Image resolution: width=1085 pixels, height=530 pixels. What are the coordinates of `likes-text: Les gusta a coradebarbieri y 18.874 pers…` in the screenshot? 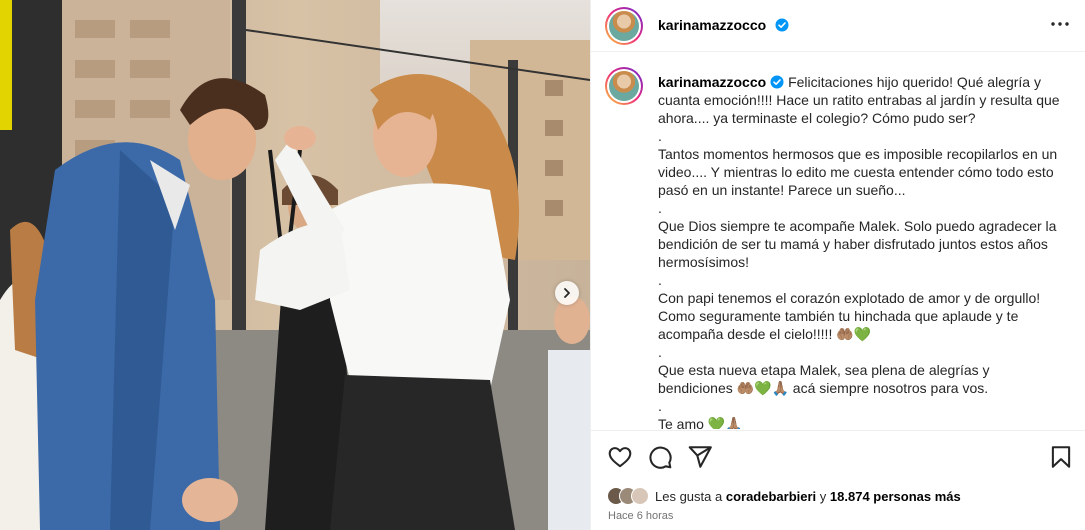 It's located at (808, 496).